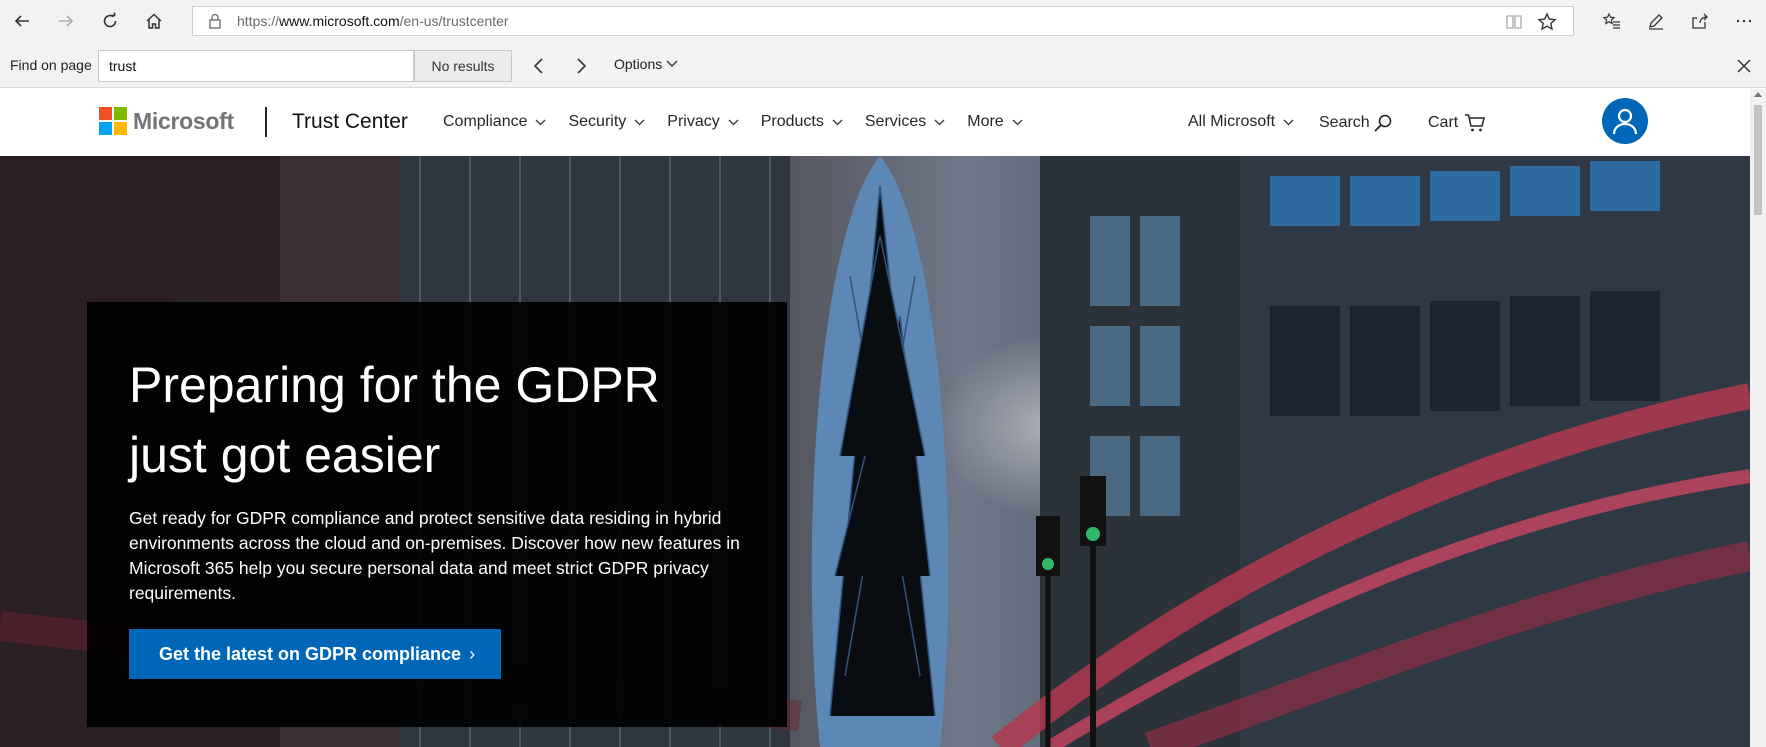 The height and width of the screenshot is (747, 1766). What do you see at coordinates (802, 122) in the screenshot?
I see `nav-products: Products` at bounding box center [802, 122].